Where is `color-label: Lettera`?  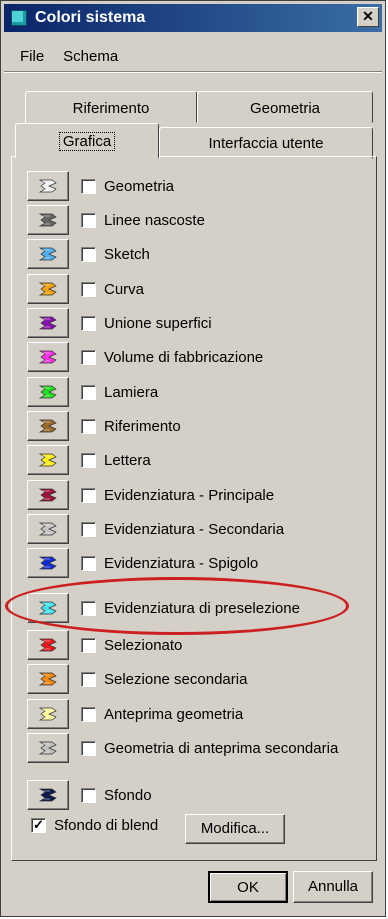 color-label: Lettera is located at coordinates (127, 460).